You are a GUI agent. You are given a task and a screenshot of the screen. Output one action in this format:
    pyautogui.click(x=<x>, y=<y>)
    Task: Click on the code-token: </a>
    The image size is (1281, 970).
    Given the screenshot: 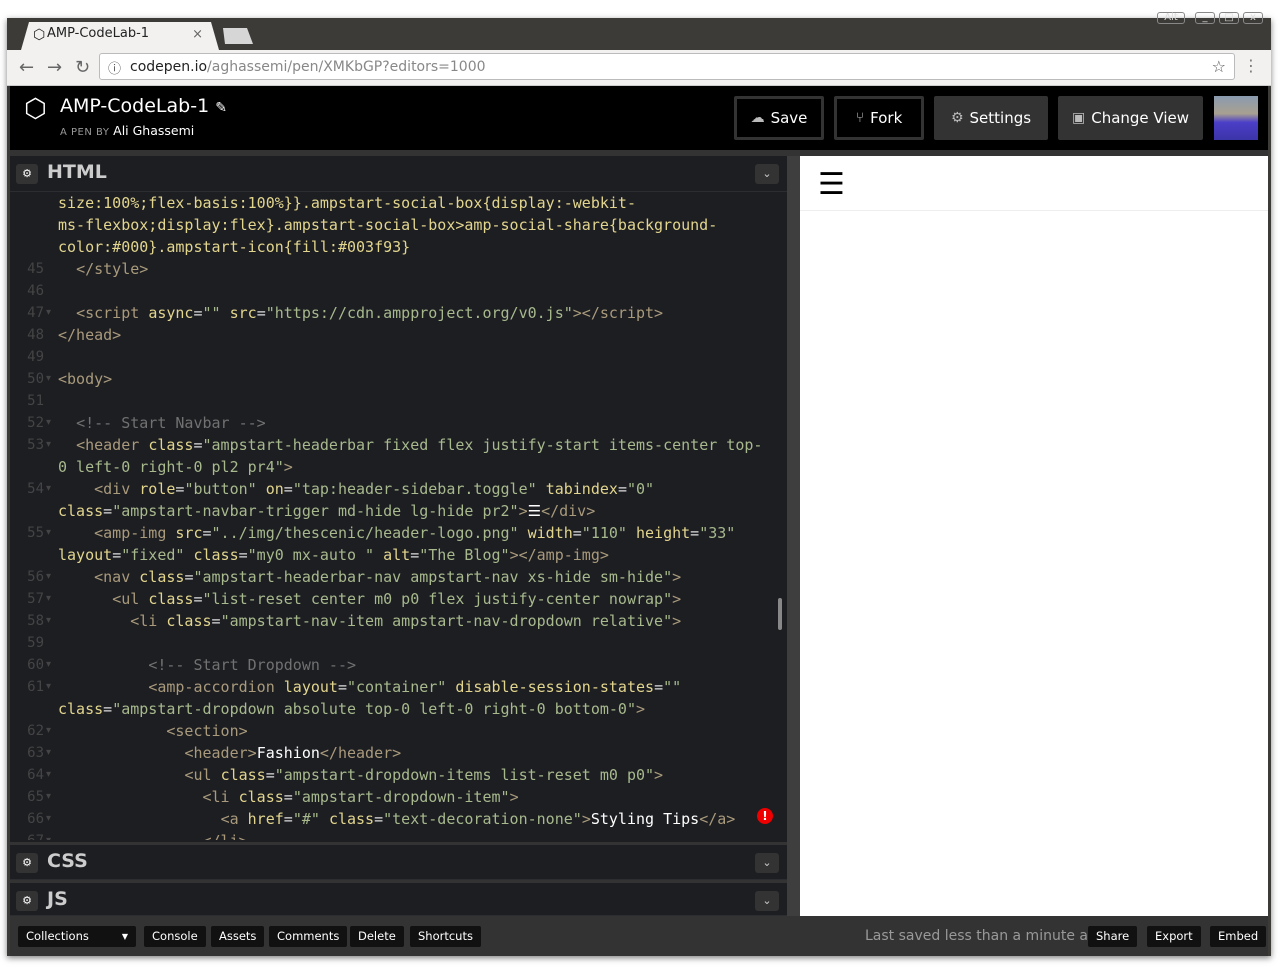 What is the action you would take?
    pyautogui.click(x=717, y=819)
    